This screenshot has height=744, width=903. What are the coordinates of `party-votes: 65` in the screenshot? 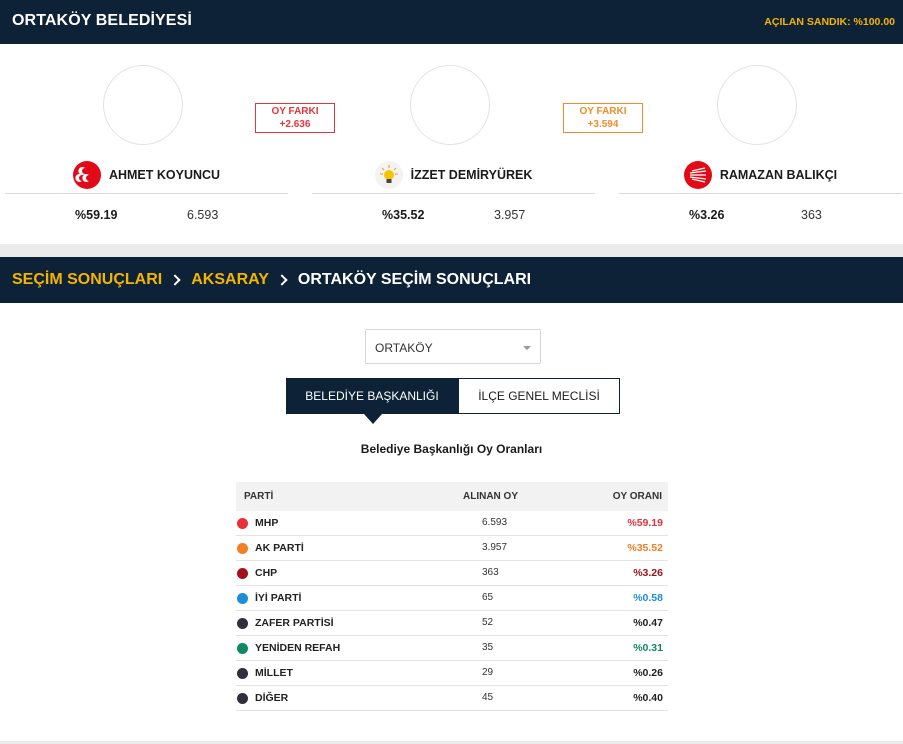 It's located at (488, 597).